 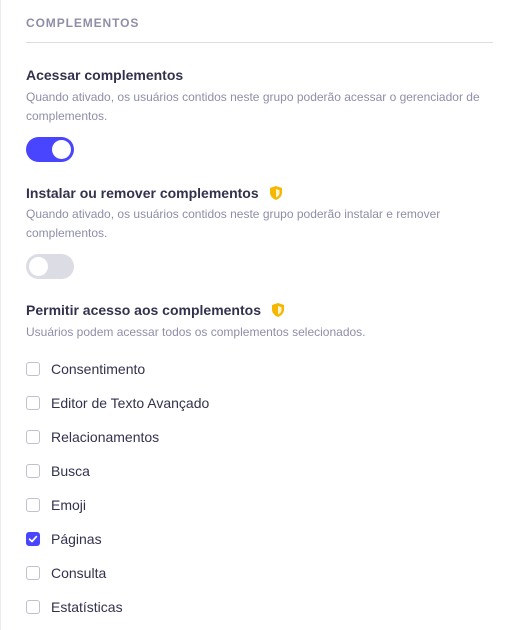 What do you see at coordinates (117, 471) in the screenshot?
I see `checkbox-option-busca: Busca` at bounding box center [117, 471].